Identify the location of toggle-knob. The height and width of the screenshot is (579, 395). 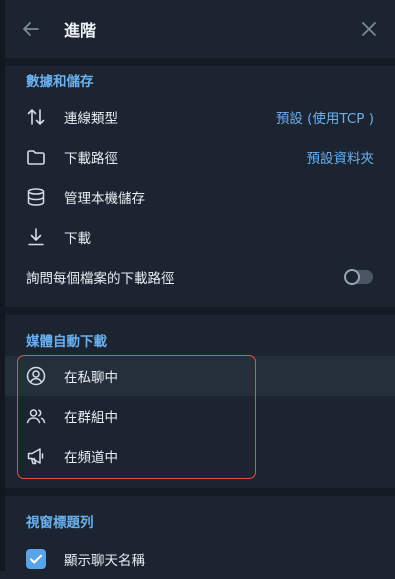
(352, 277).